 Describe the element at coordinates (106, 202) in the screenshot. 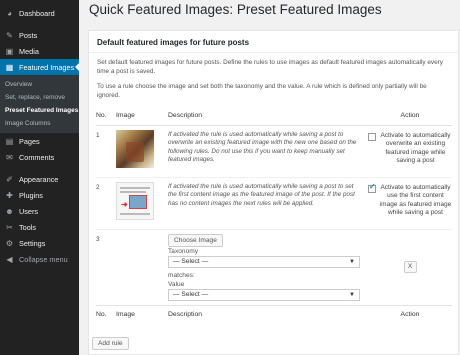

I see `row-no: 2` at that location.